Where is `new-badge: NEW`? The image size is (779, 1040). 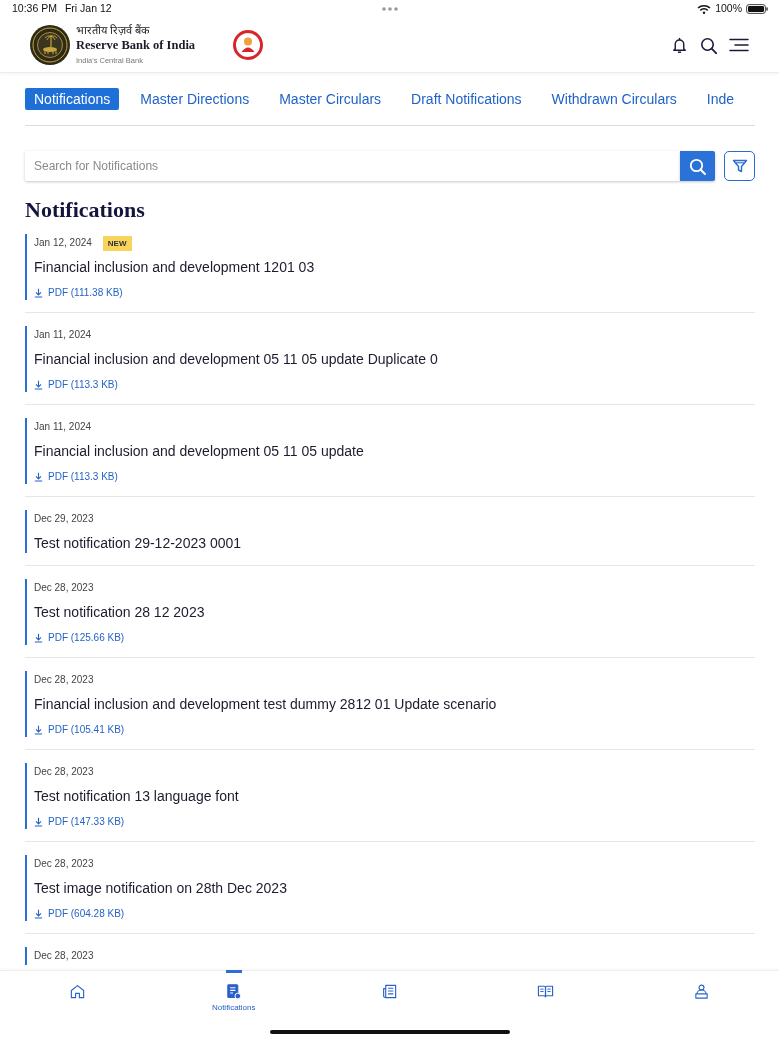 new-badge: NEW is located at coordinates (117, 243).